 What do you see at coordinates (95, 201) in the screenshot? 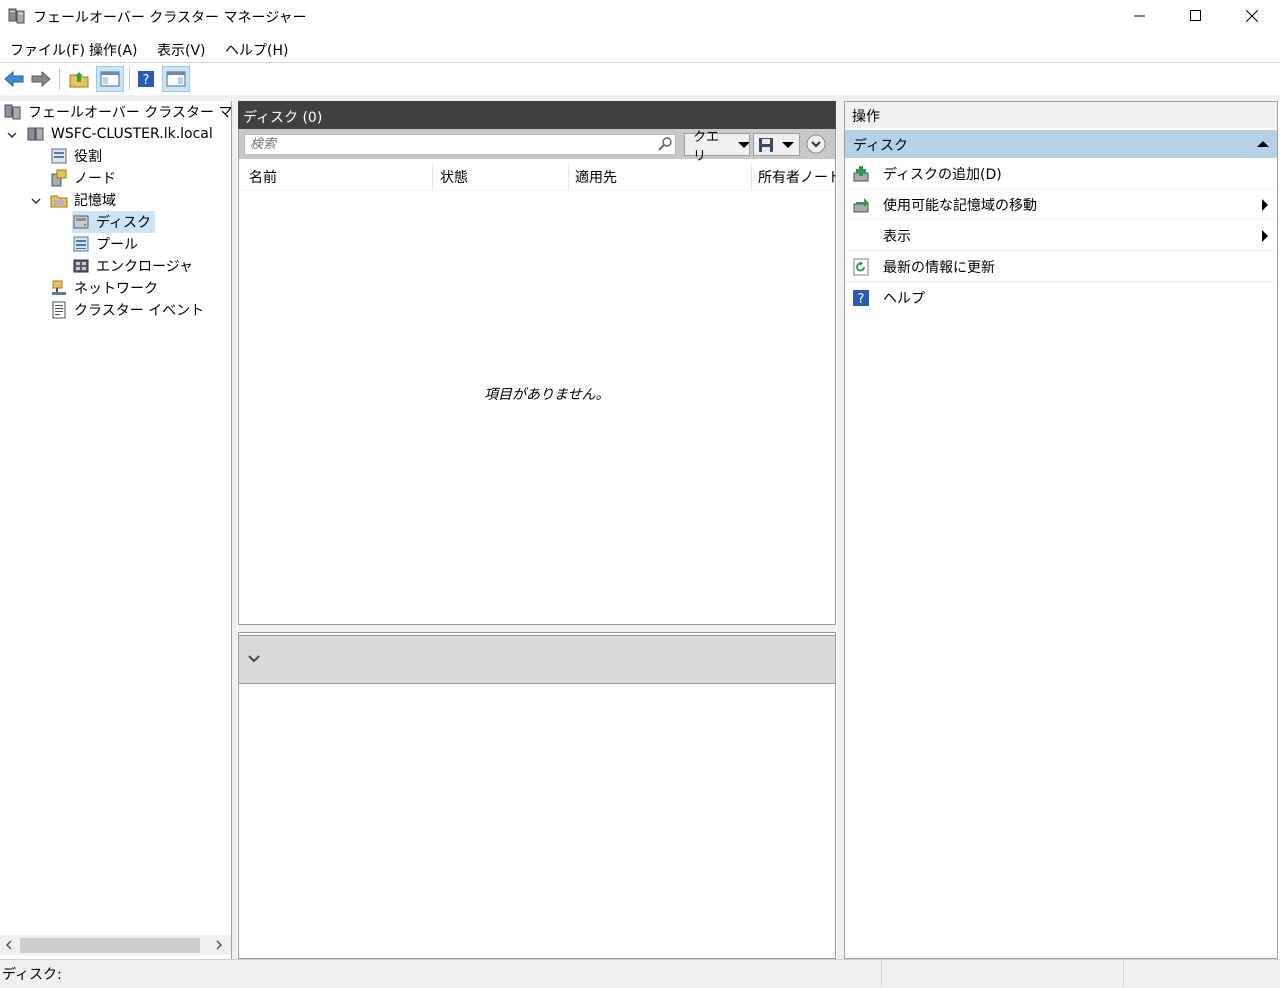
I see `tree-item-label: 記憶域` at bounding box center [95, 201].